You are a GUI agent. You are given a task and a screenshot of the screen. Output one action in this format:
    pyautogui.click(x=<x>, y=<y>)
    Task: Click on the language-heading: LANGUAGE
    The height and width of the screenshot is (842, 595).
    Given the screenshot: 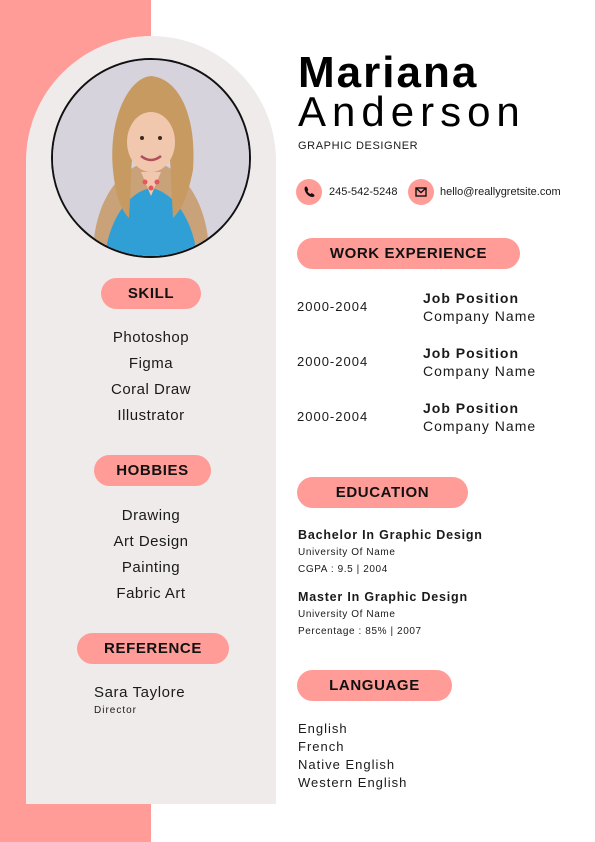 What is the action you would take?
    pyautogui.click(x=374, y=685)
    